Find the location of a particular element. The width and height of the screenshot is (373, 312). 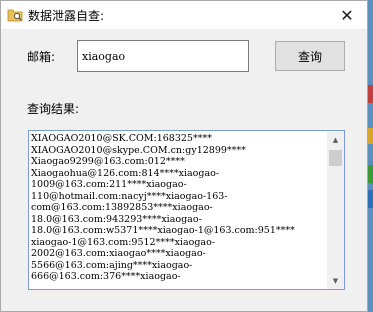

background-strip-red is located at coordinates (370, 94).